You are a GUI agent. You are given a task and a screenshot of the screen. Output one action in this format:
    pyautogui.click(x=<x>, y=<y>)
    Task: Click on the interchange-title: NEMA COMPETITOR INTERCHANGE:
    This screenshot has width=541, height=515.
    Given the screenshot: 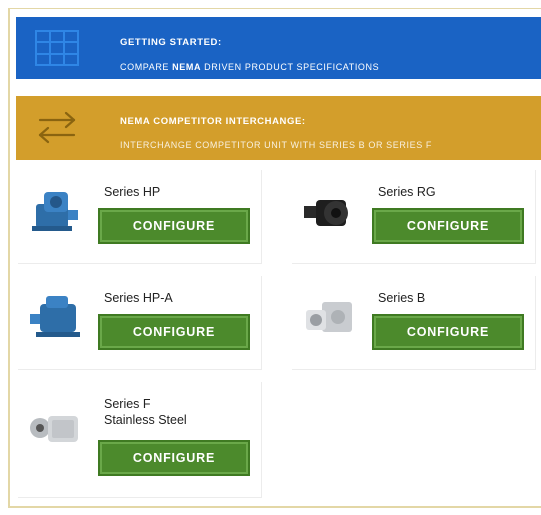 What is the action you would take?
    pyautogui.click(x=213, y=121)
    